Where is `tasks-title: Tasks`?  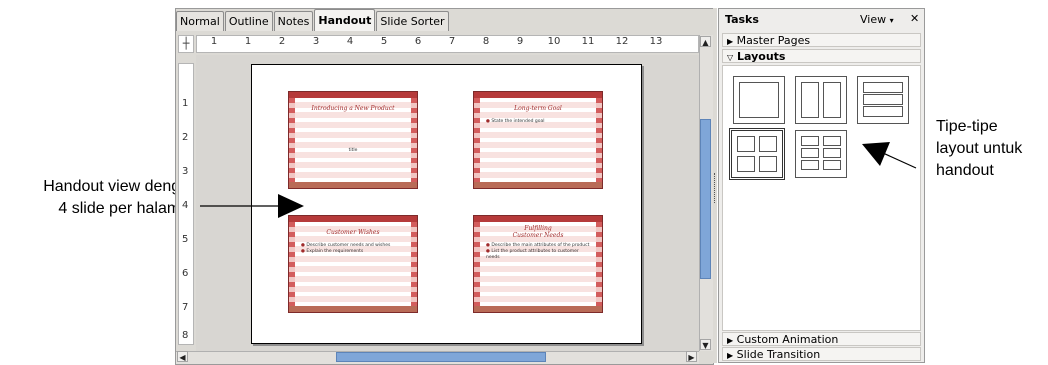
tasks-title: Tasks is located at coordinates (742, 19).